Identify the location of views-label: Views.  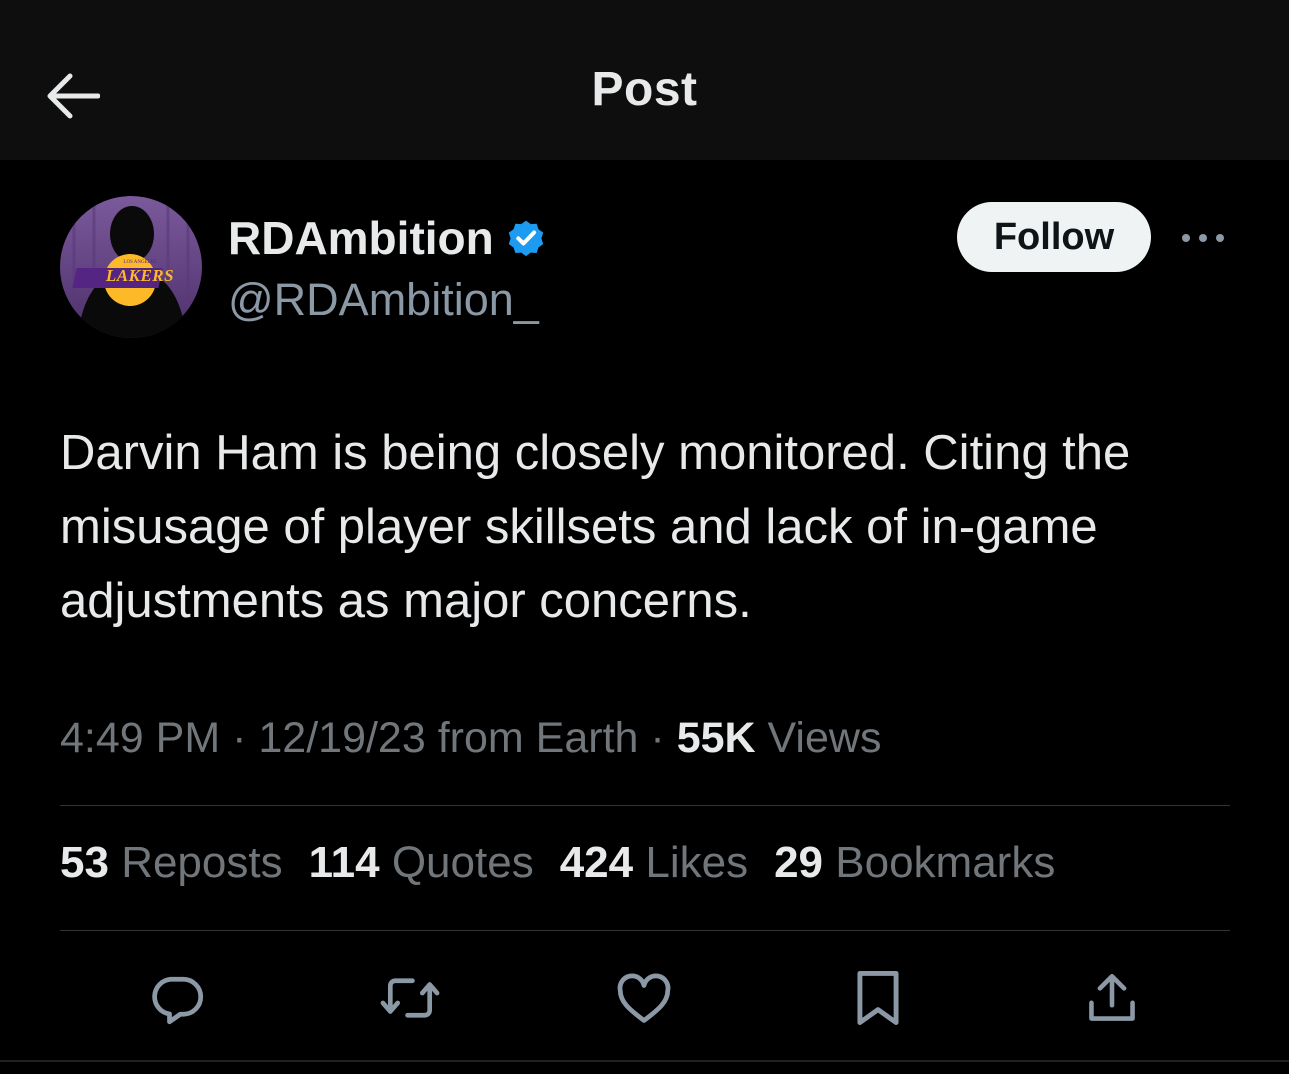
(824, 738).